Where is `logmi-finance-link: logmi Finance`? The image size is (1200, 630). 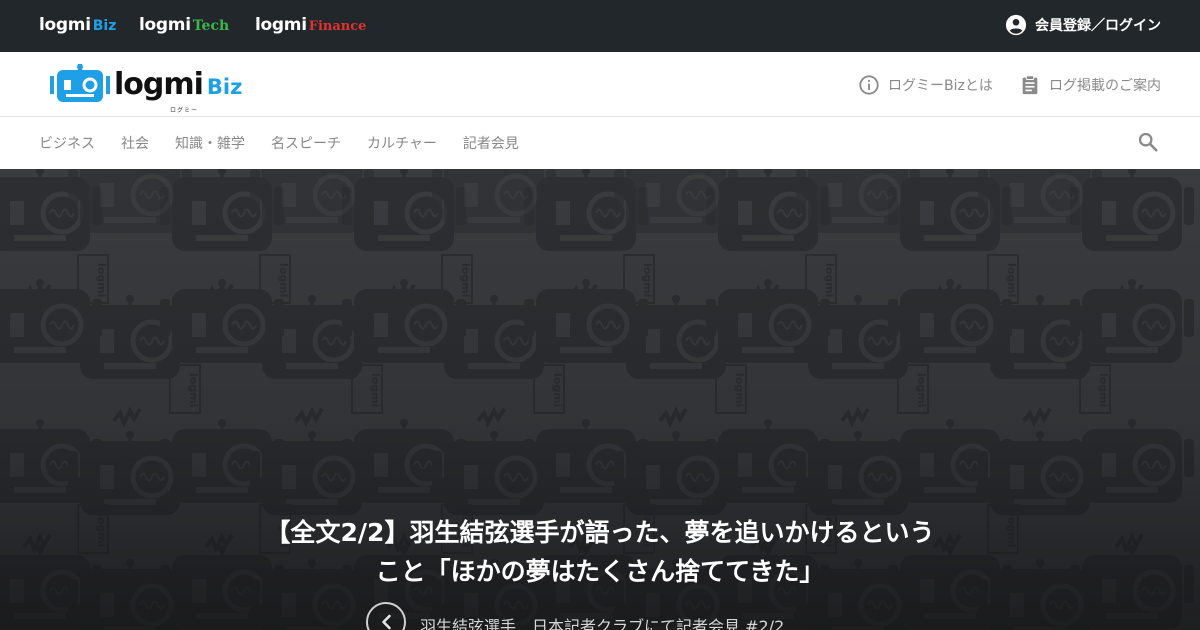
logmi-finance-link: logmi Finance is located at coordinates (310, 26).